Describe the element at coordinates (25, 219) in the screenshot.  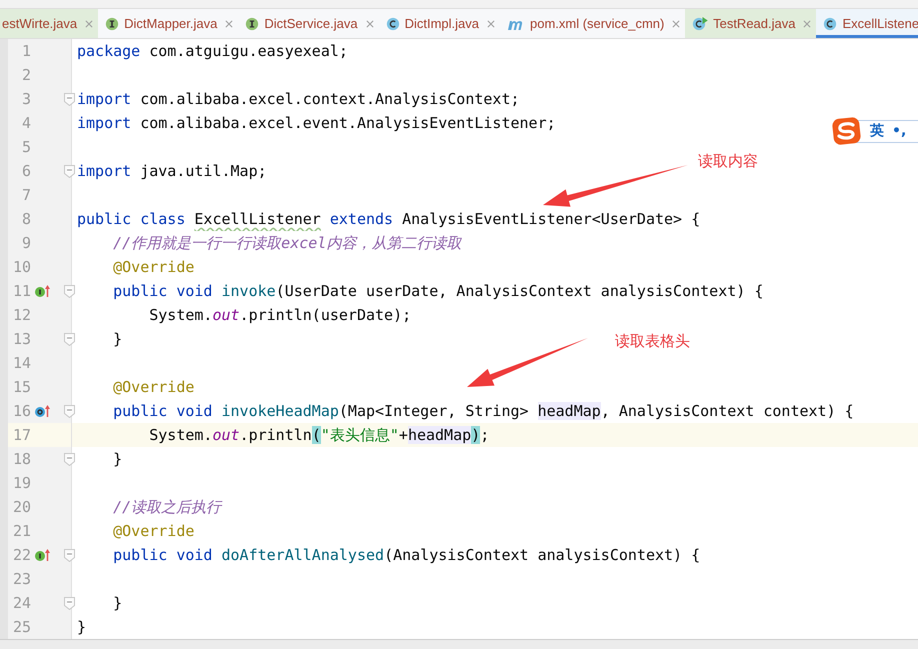
I see `line-number: 8` at that location.